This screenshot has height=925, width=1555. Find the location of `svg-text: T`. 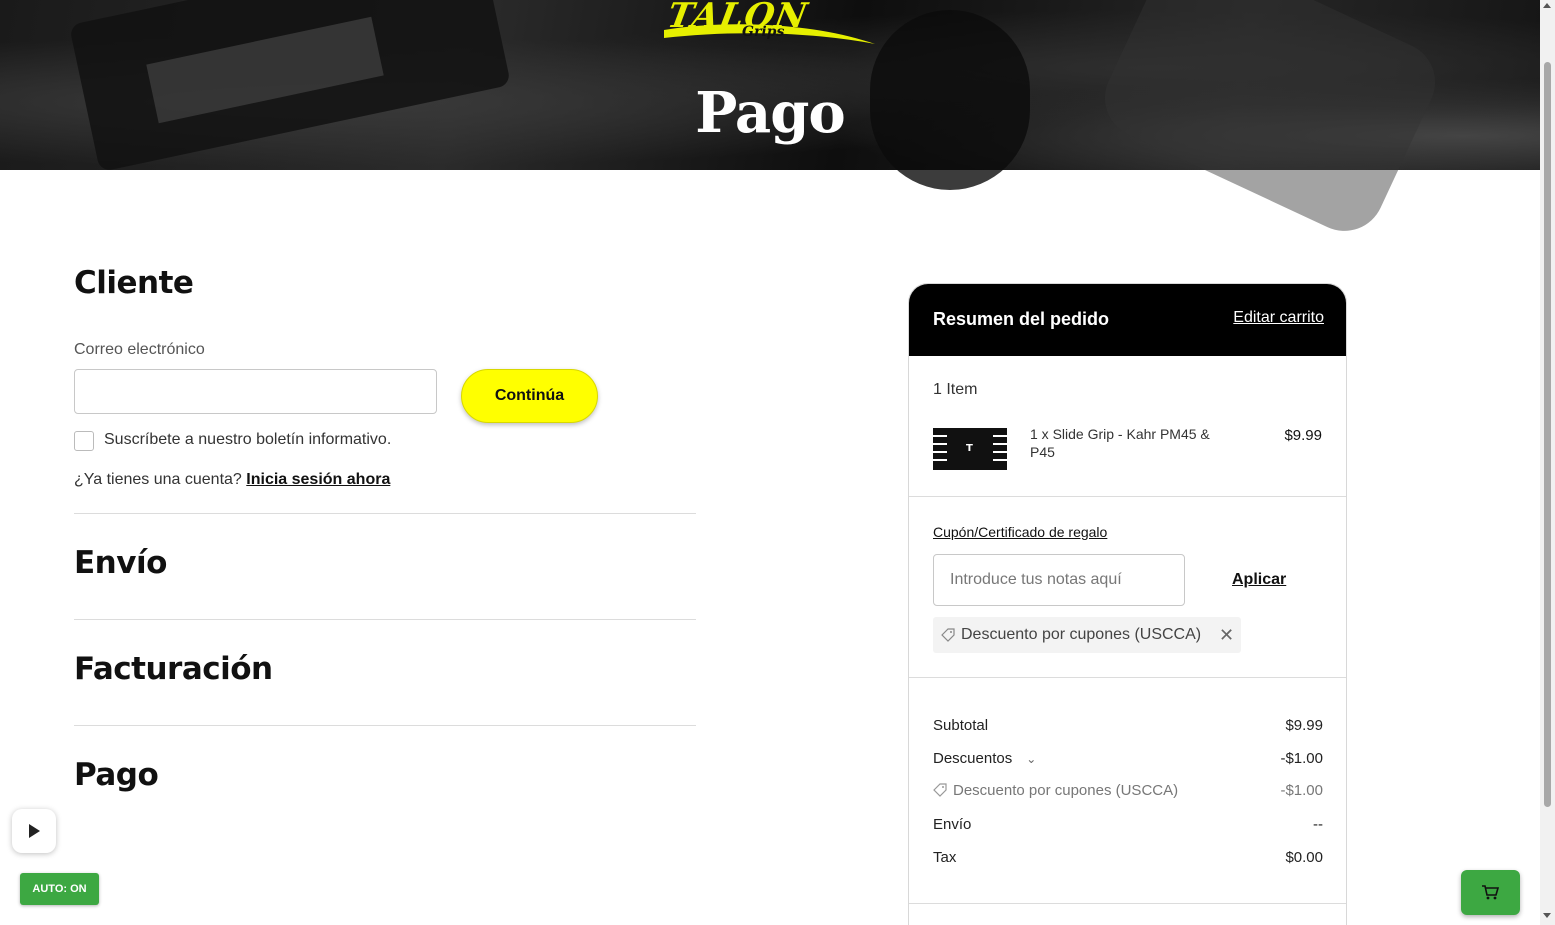

svg-text: T is located at coordinates (969, 448).